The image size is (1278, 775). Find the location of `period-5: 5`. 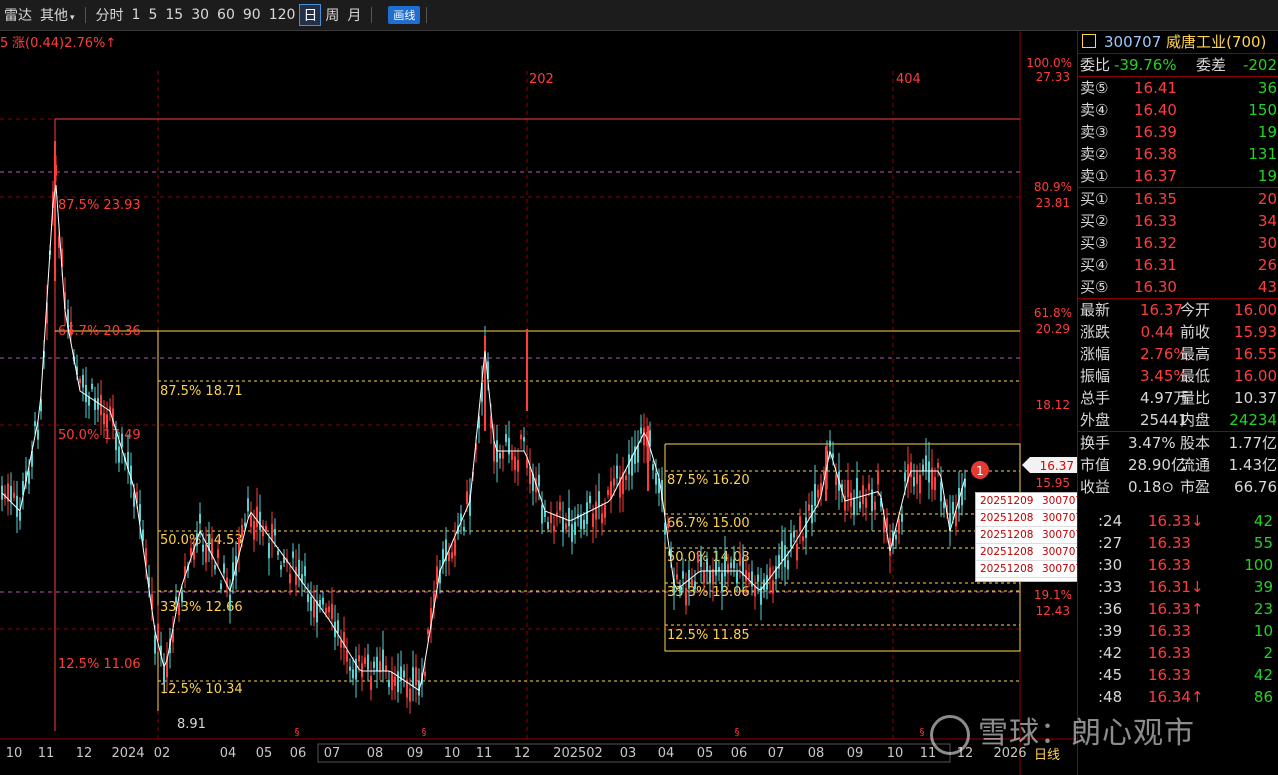

period-5: 5 is located at coordinates (152, 15).